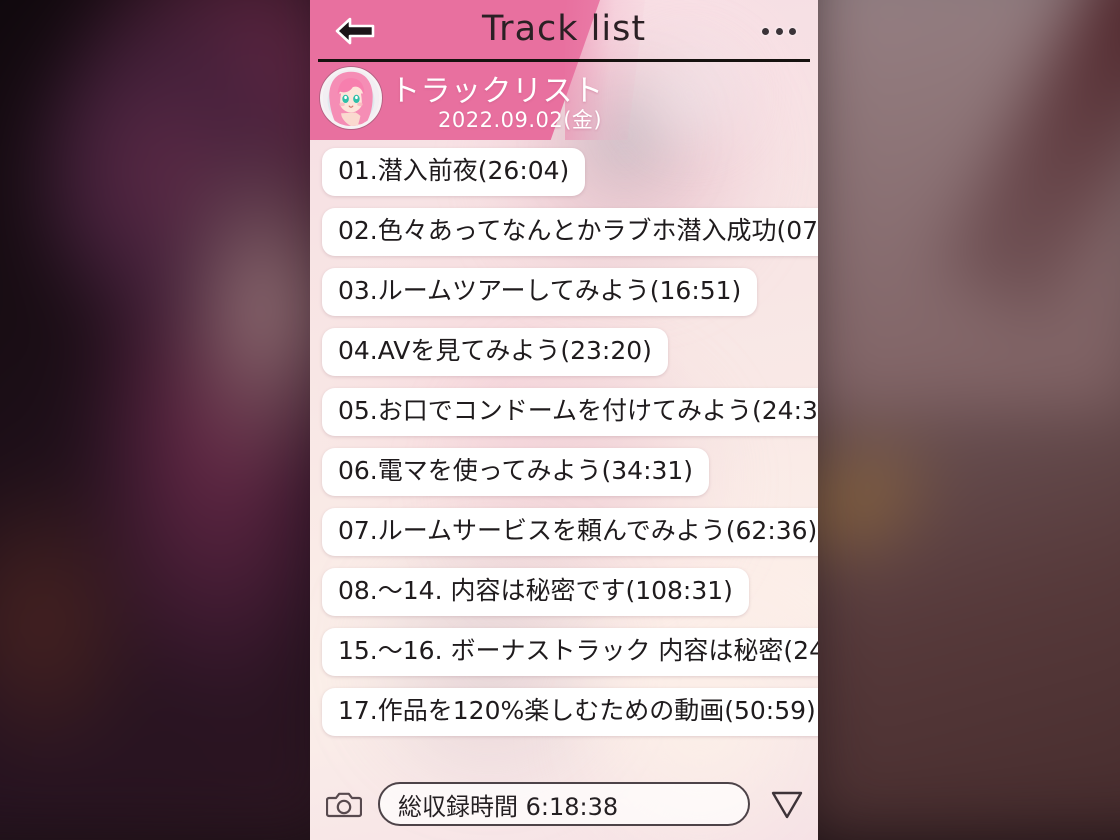  Describe the element at coordinates (570, 412) in the screenshot. I see `track-item: 05.お口でコンドームを付けてみよう(24:34)` at that location.